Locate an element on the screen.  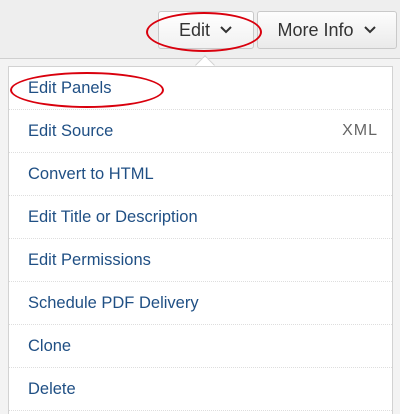
menu-item-label: Edit Panels is located at coordinates (70, 87).